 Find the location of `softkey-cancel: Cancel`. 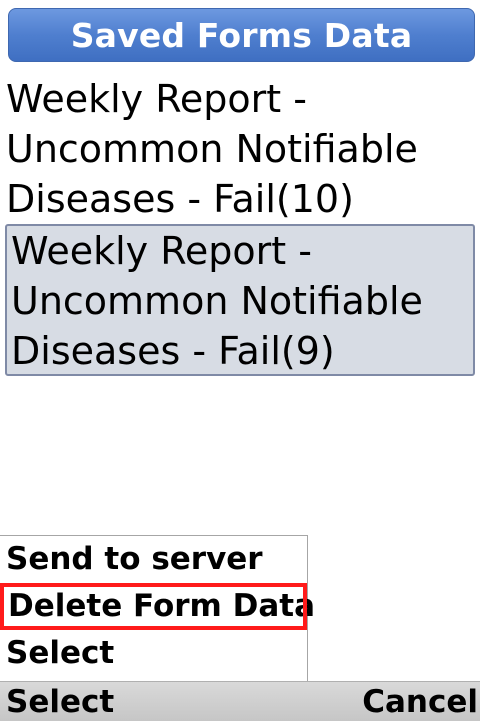

softkey-cancel: Cancel is located at coordinates (420, 702).